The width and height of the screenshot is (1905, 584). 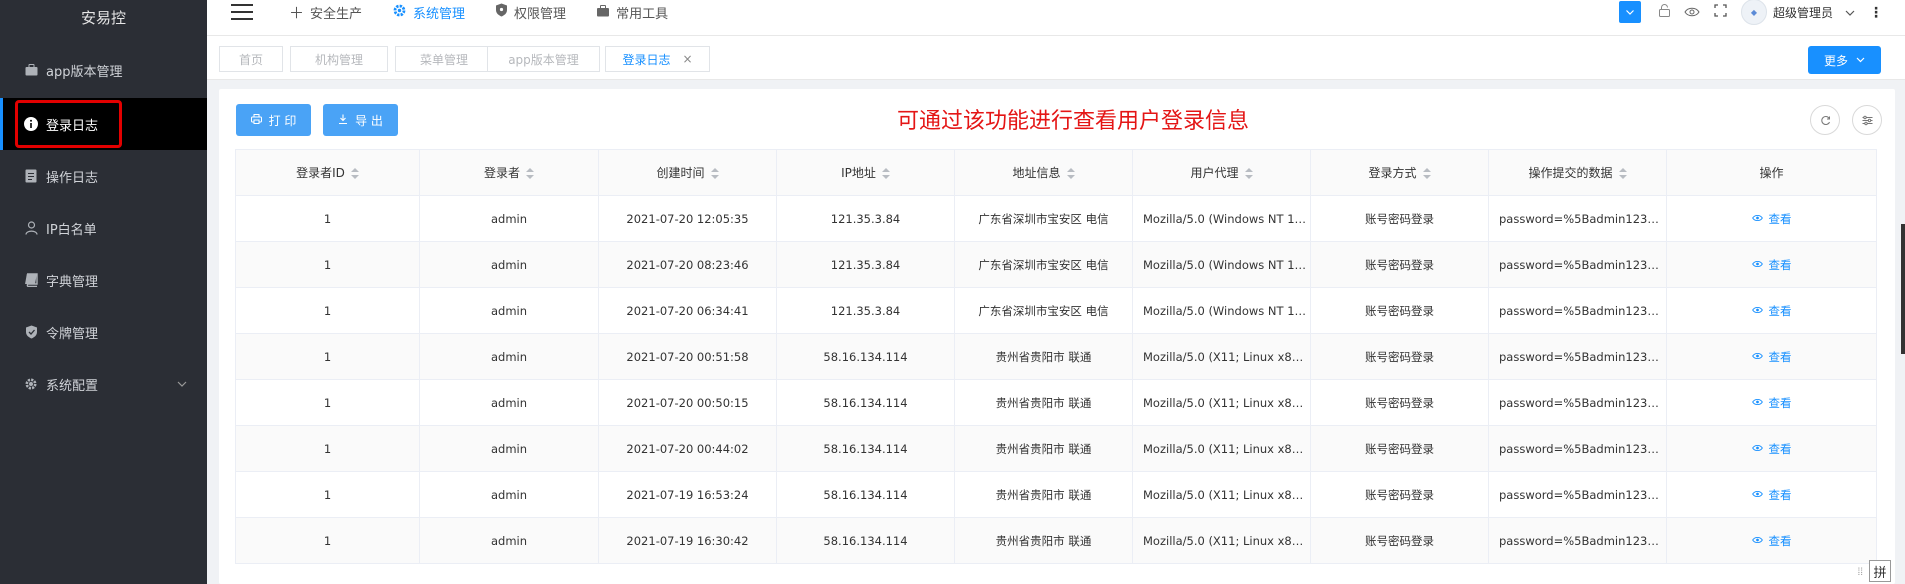 I want to click on view-label: 查看, so click(x=1780, y=218).